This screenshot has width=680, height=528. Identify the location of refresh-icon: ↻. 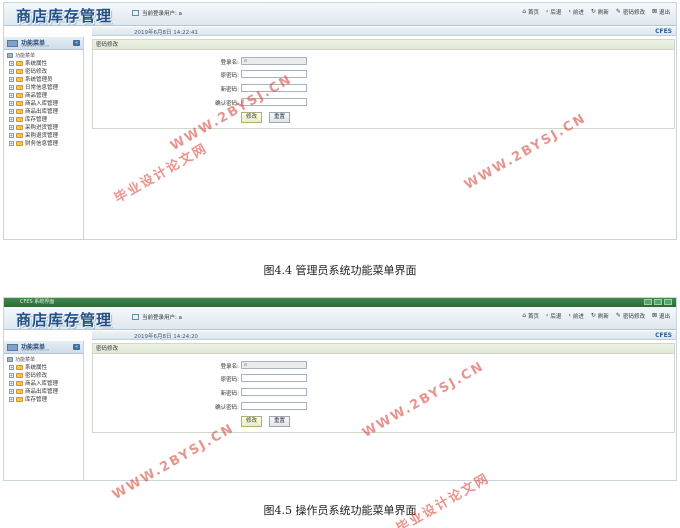
(593, 315).